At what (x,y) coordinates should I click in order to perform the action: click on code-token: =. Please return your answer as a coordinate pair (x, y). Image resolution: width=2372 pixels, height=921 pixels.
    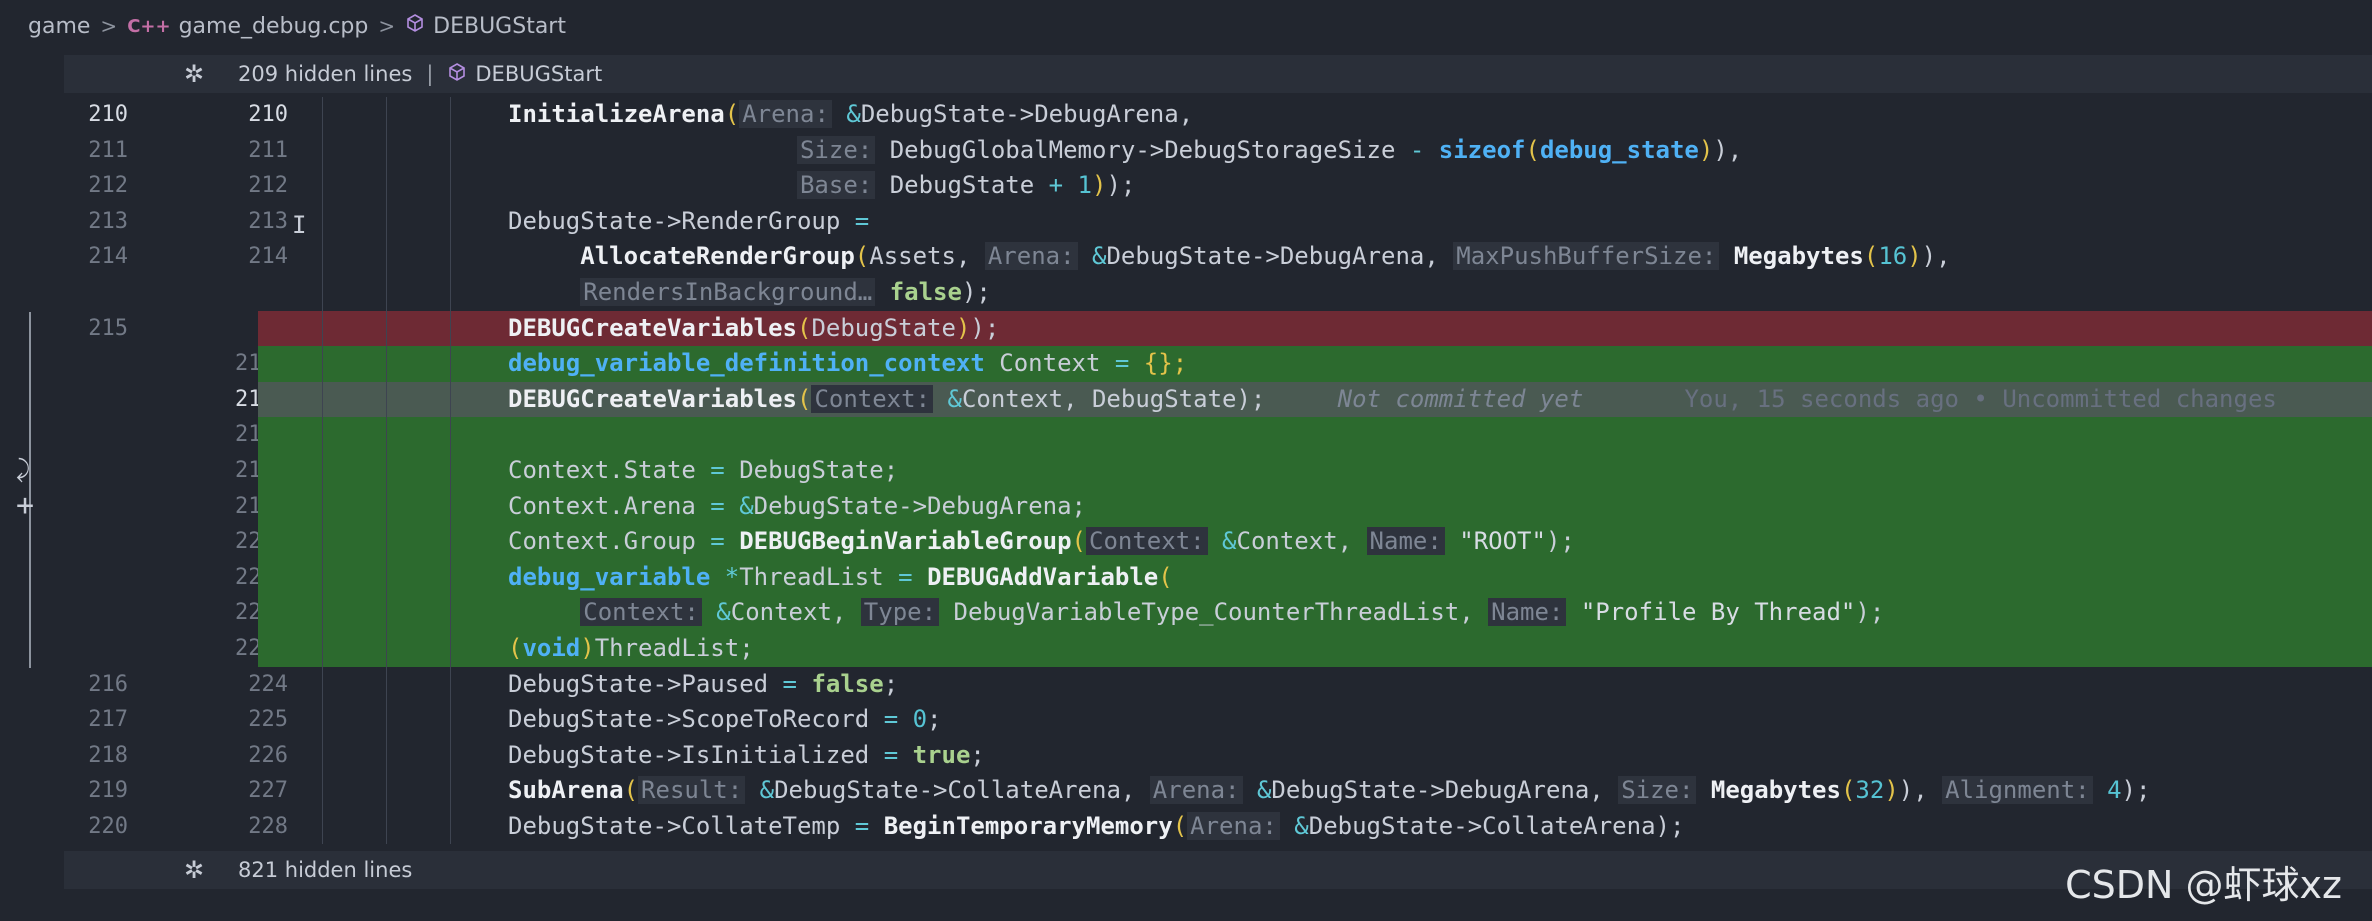
    Looking at the image, I should click on (891, 754).